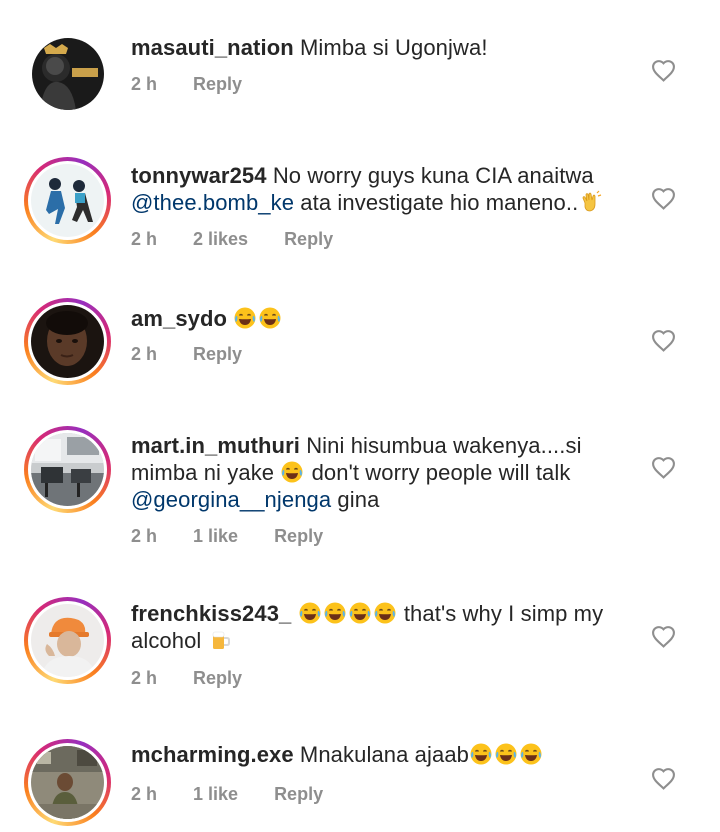 Image resolution: width=720 pixels, height=832 pixels. Describe the element at coordinates (211, 613) in the screenshot. I see `comment-username: frenchkiss243_` at that location.